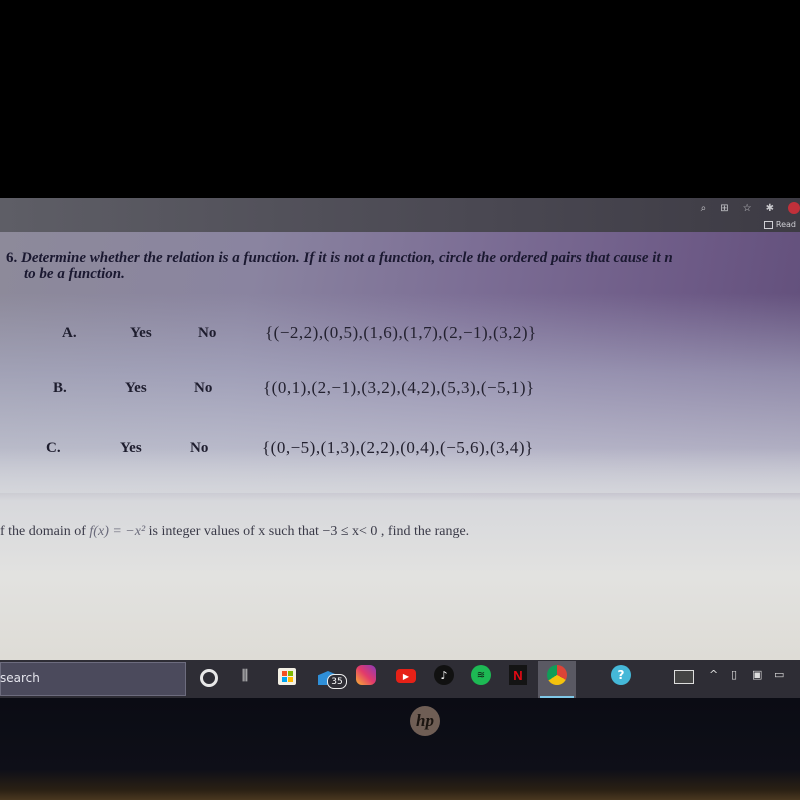 This screenshot has width=800, height=800. I want to click on item-letter: C., so click(53, 447).